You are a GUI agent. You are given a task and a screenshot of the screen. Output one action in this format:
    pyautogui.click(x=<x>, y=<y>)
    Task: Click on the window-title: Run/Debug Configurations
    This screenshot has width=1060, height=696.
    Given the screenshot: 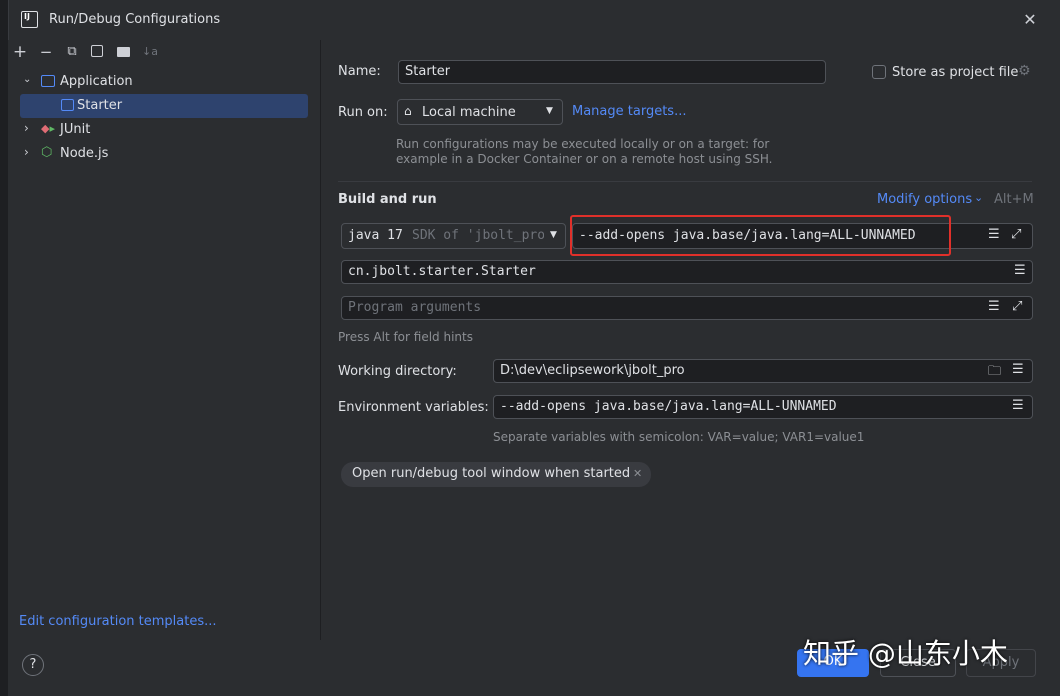 What is the action you would take?
    pyautogui.click(x=135, y=19)
    